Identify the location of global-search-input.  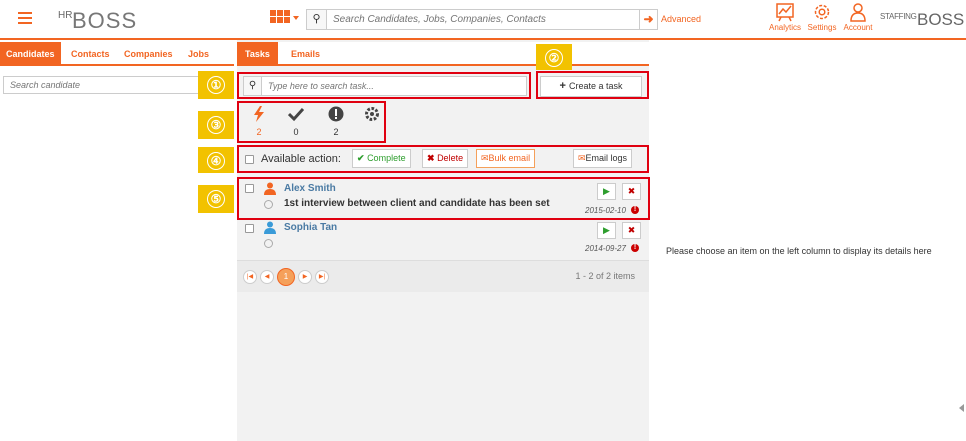
(483, 19).